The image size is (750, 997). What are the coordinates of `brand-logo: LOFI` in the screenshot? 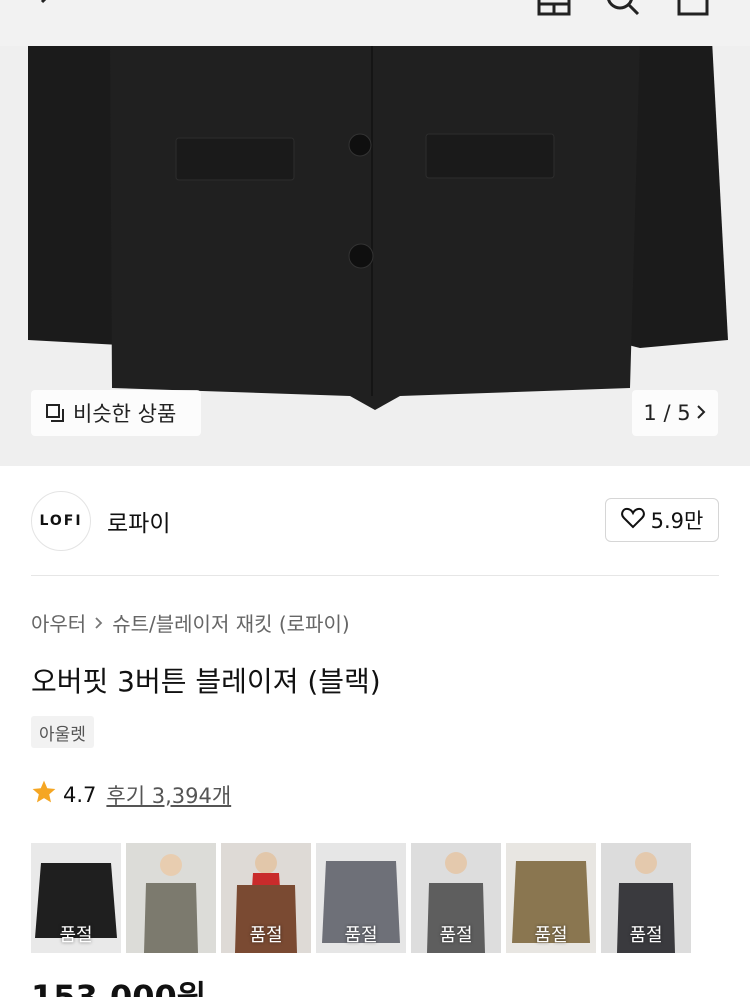 It's located at (61, 521).